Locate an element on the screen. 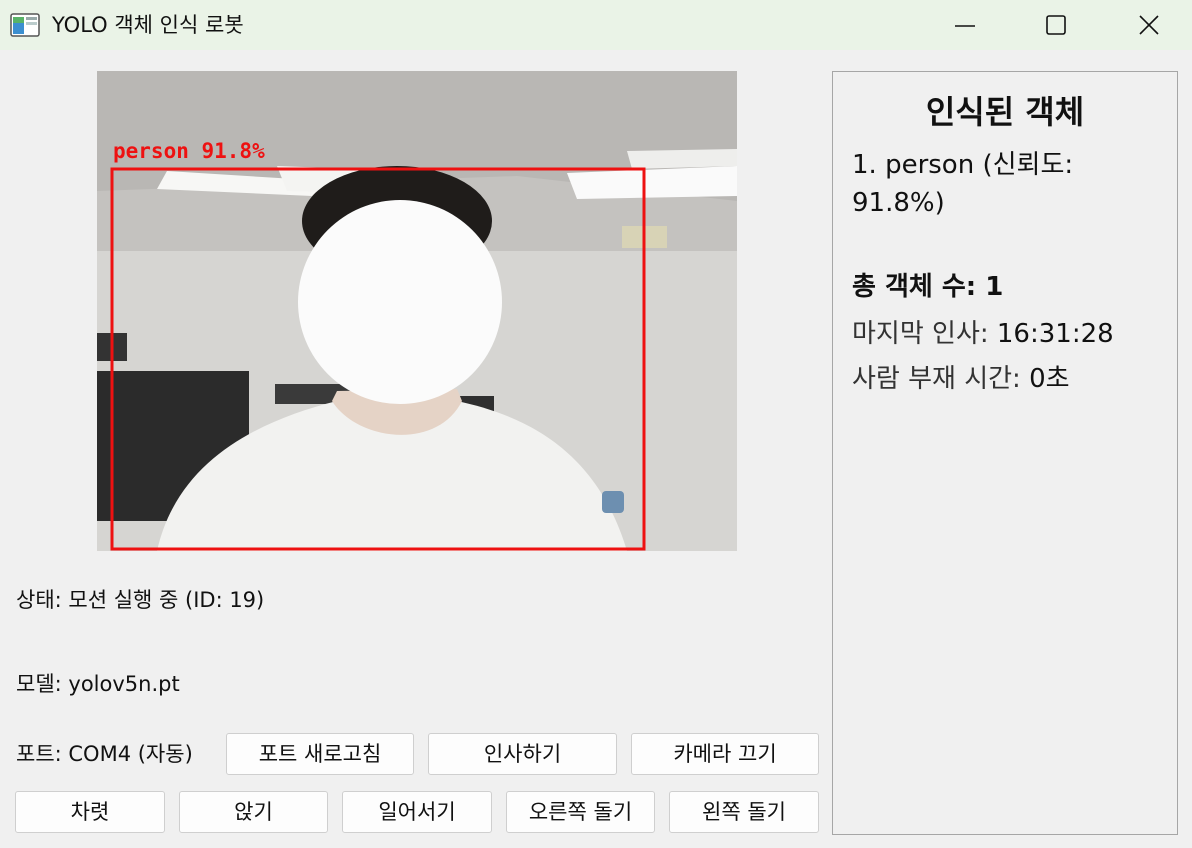  last-greet-row: 마지막 인사: 16:31:28 is located at coordinates (983, 334).